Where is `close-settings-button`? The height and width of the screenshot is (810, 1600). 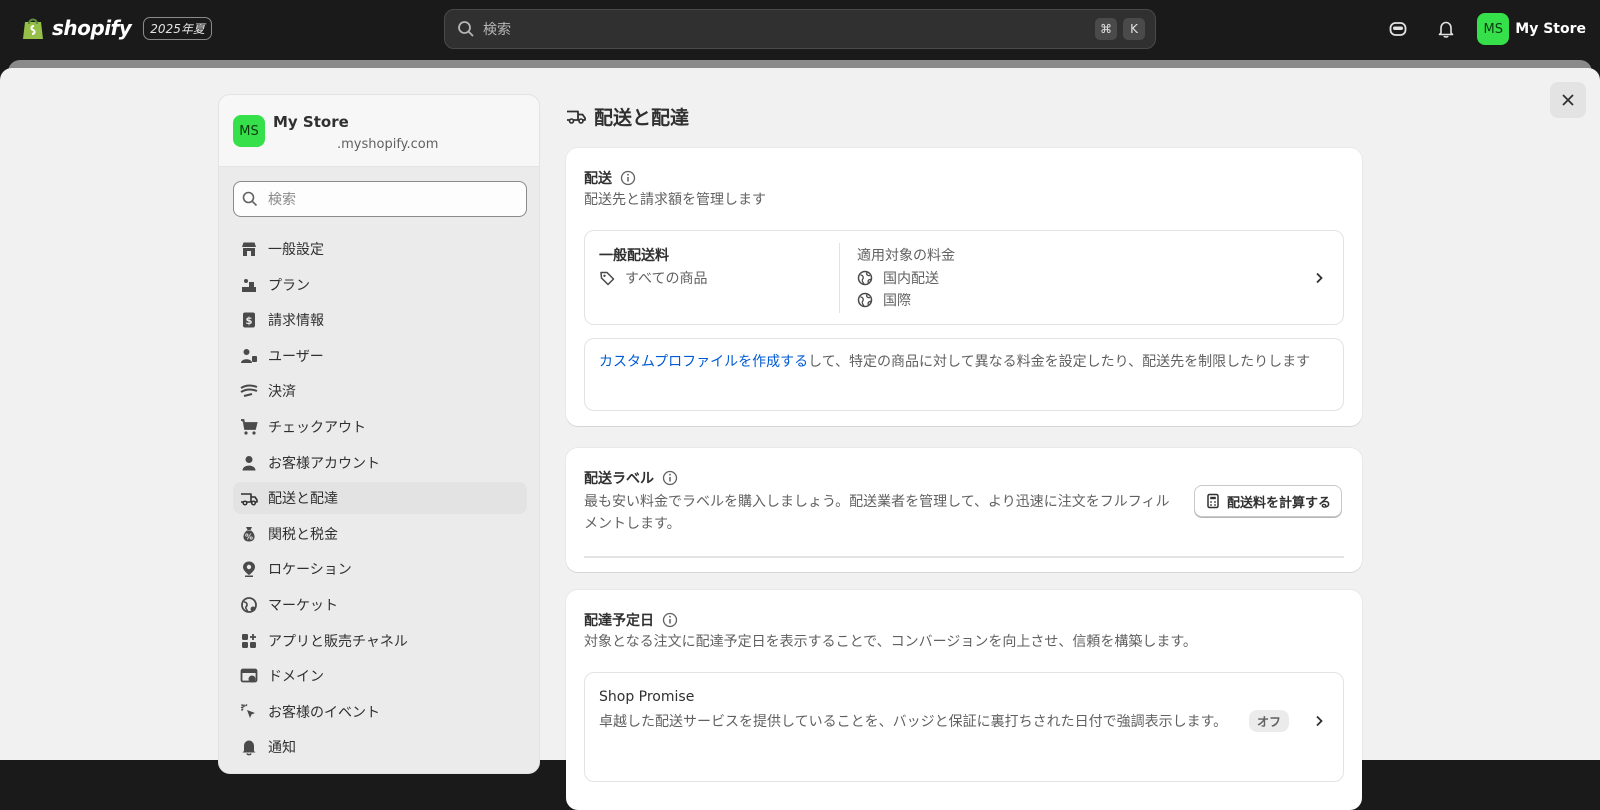
close-settings-button is located at coordinates (1568, 100).